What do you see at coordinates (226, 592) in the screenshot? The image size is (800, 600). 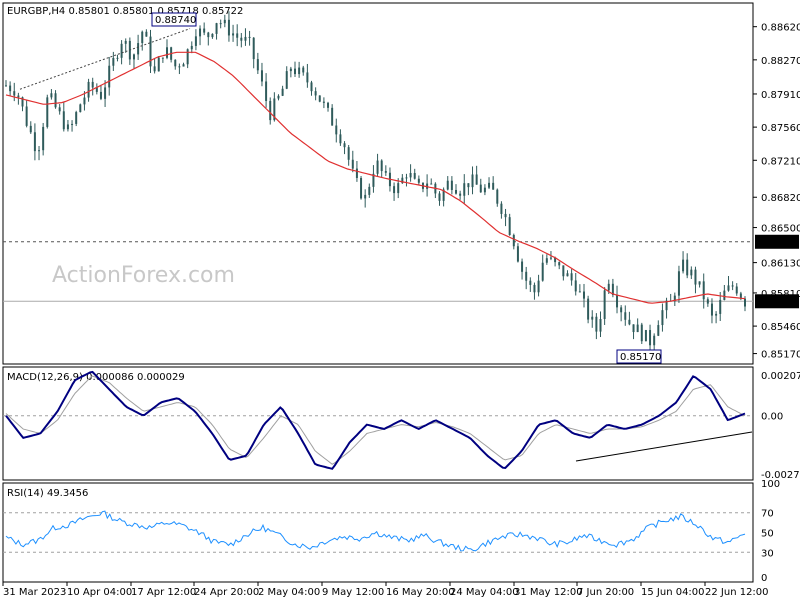 I see `x-tick-label: 24 Apr 20:00` at bounding box center [226, 592].